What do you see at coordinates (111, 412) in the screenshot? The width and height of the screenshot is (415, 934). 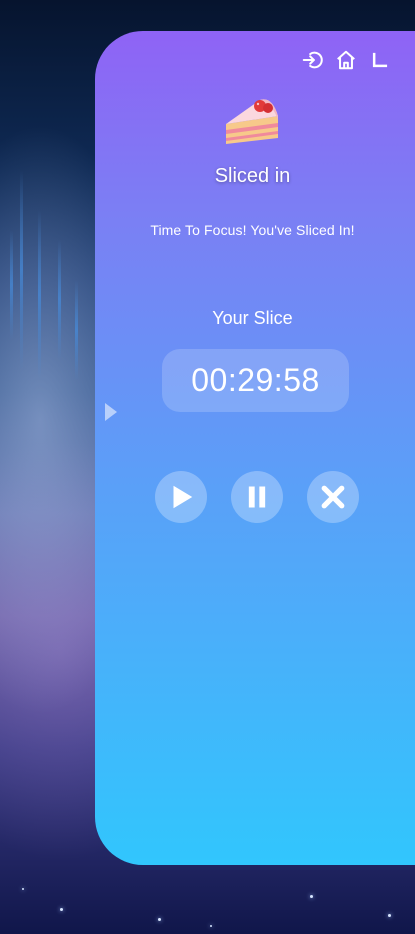 I see `expand-arrow-icon` at bounding box center [111, 412].